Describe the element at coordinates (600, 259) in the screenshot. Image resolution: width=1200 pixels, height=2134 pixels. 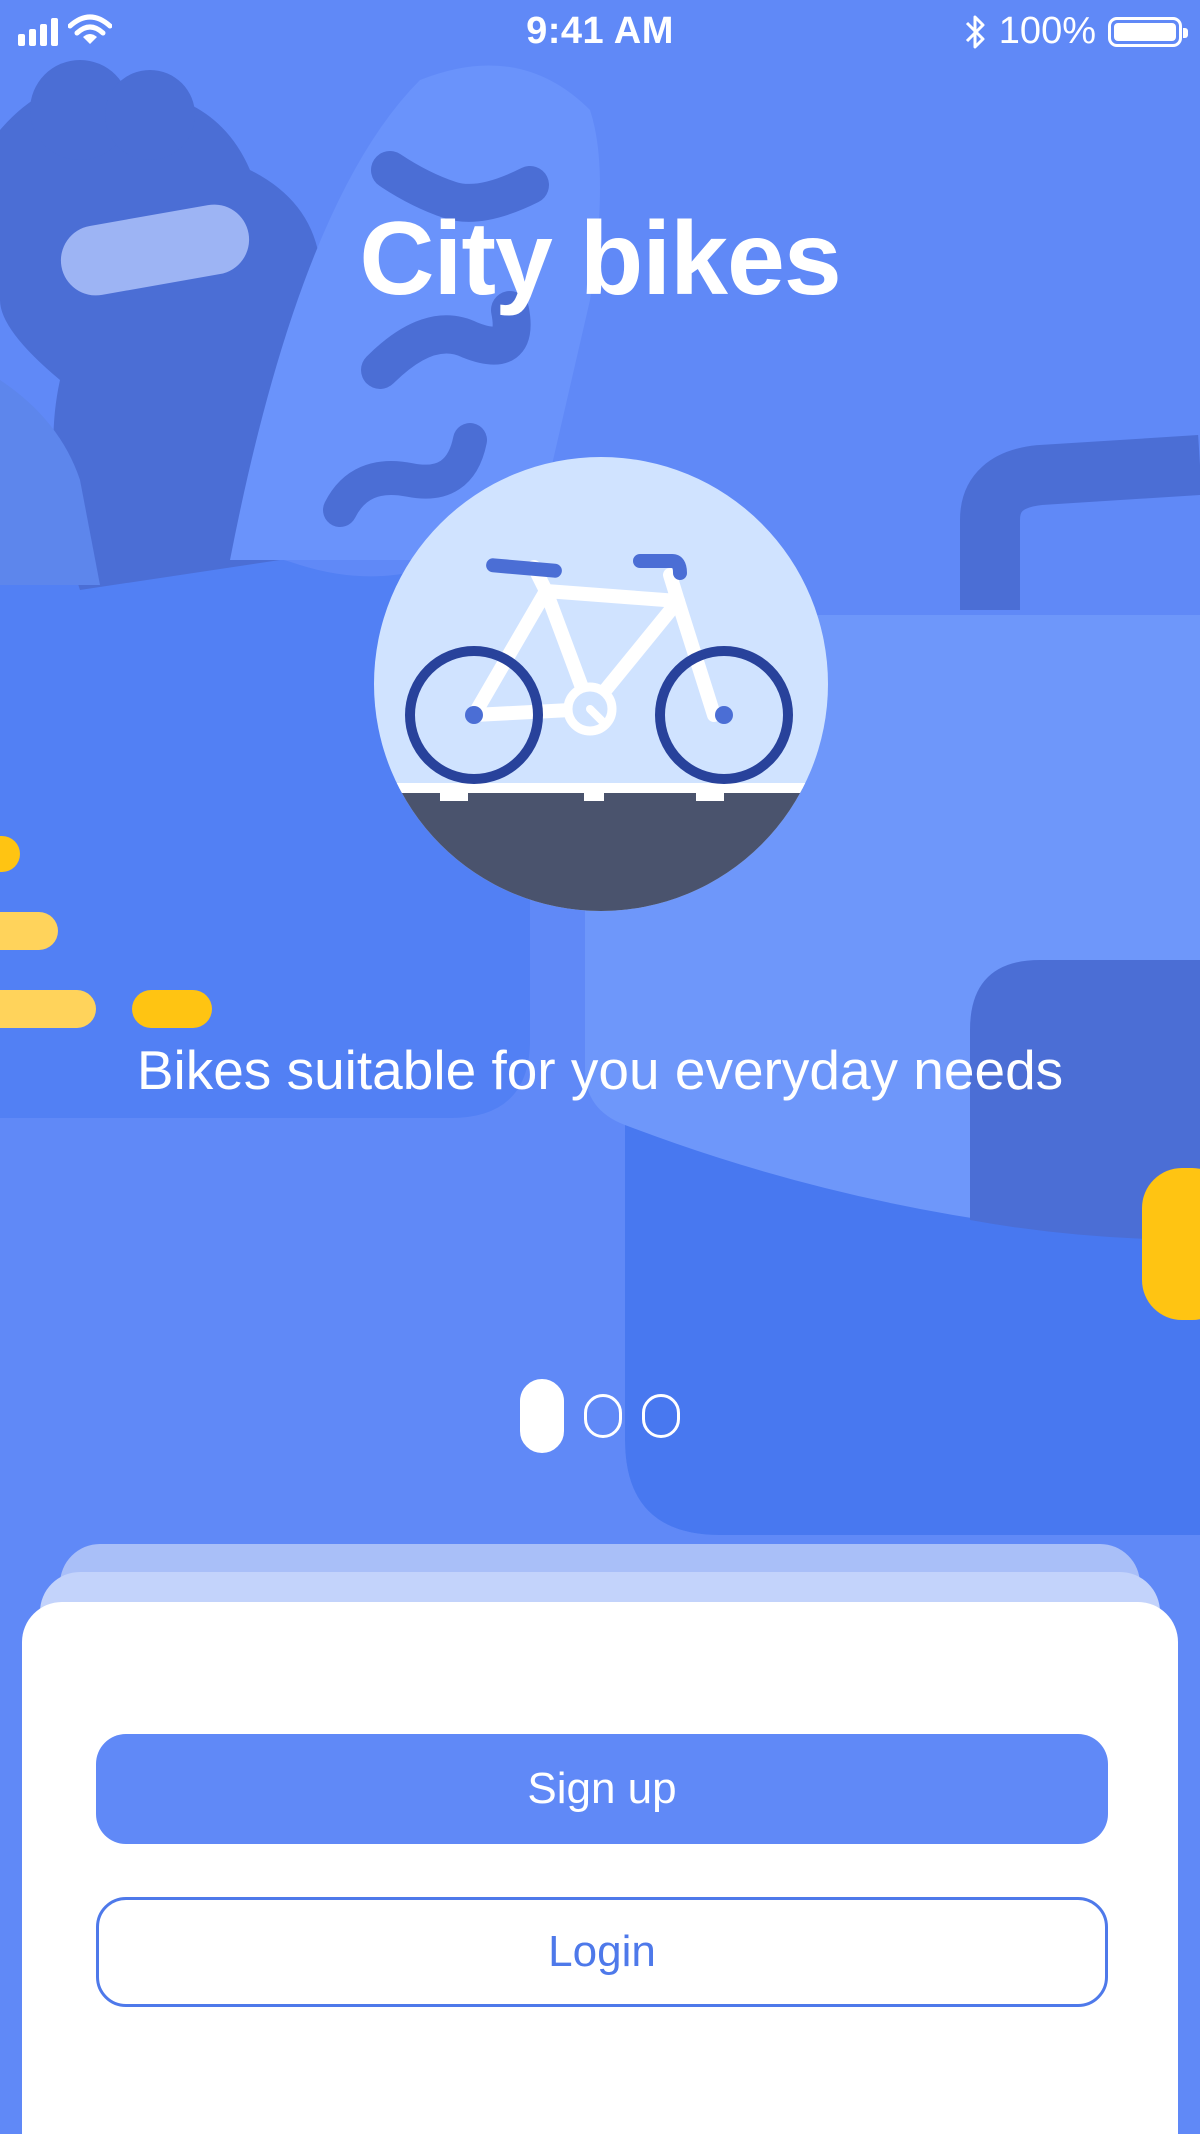
I see `page-title: City bikes` at that location.